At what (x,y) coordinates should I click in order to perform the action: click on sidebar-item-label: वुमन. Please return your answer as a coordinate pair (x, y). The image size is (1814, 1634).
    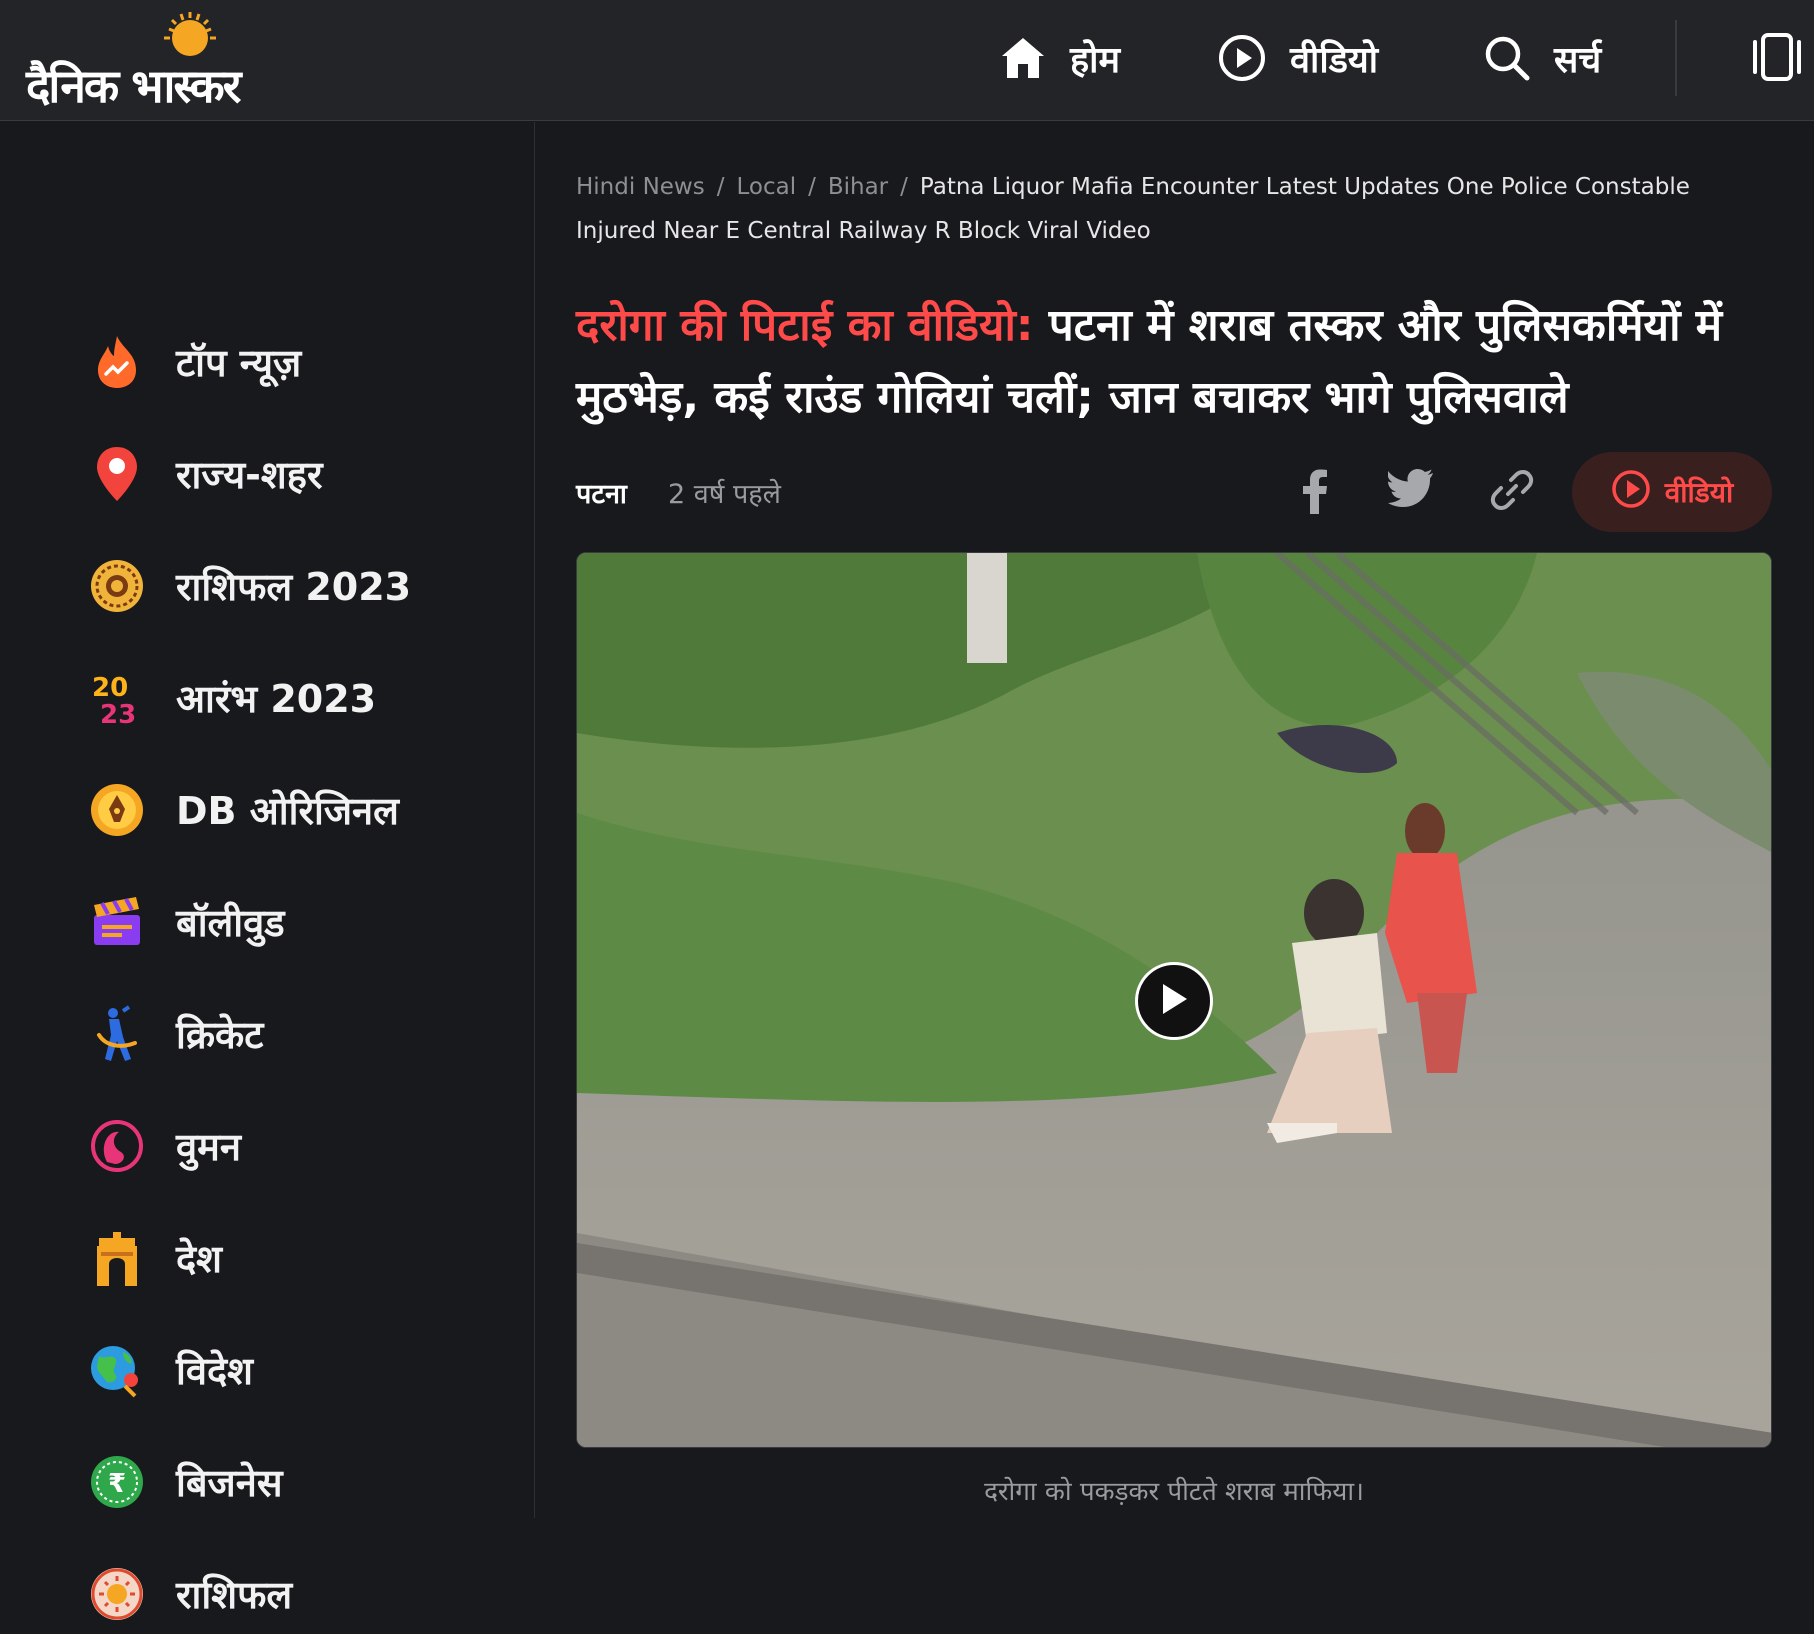
    Looking at the image, I should click on (208, 1147).